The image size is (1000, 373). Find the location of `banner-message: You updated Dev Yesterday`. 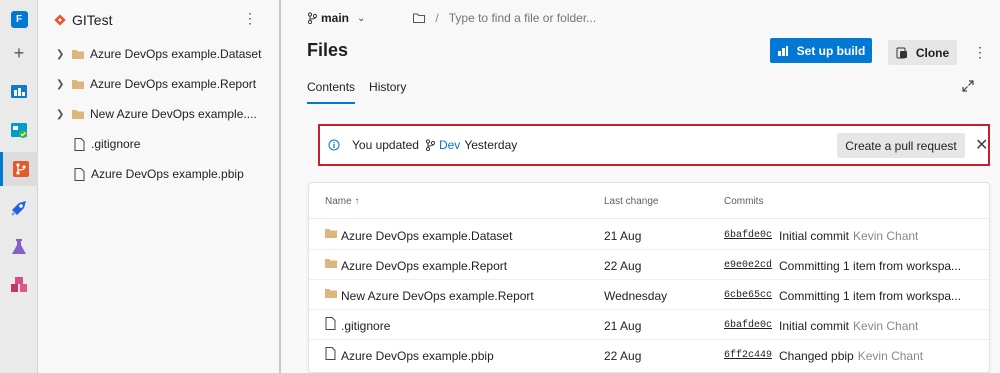

banner-message: You updated Dev Yesterday is located at coordinates (434, 145).